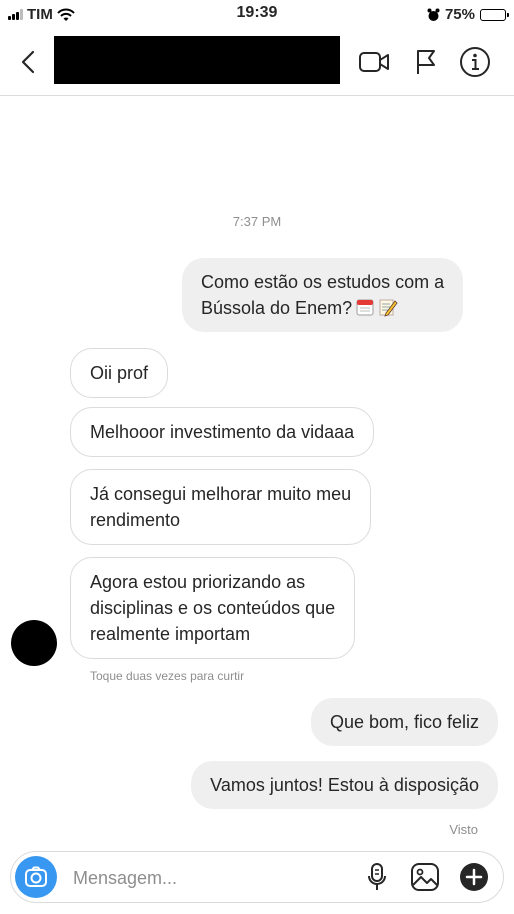 This screenshot has width=514, height=914. I want to click on video-call-icon, so click(374, 62).